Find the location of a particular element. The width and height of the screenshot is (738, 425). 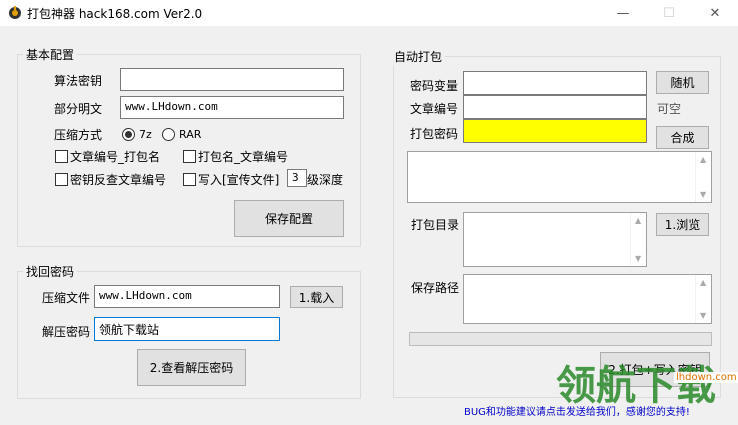

maximize-button: ☐ is located at coordinates (669, 13).